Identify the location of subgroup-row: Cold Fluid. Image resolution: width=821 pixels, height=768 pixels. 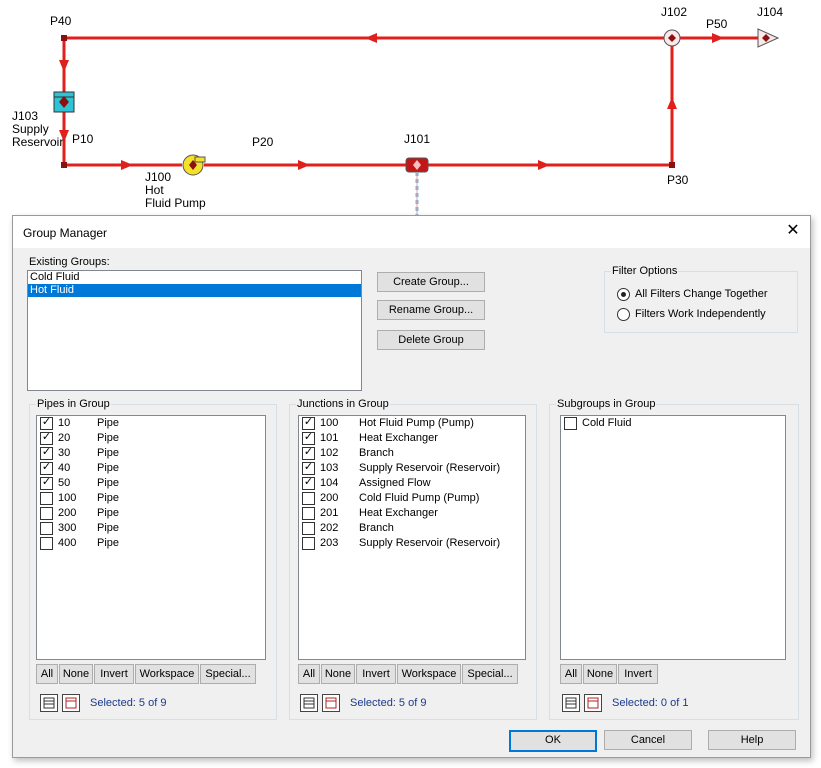
(673, 423).